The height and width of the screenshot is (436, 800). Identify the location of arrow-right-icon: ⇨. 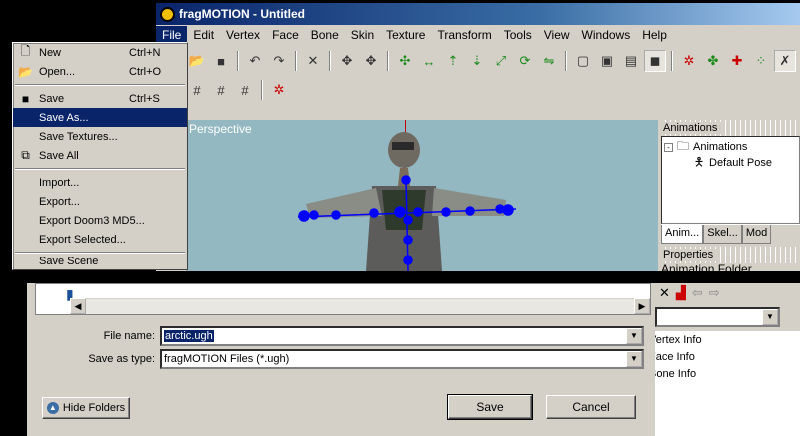
(714, 293).